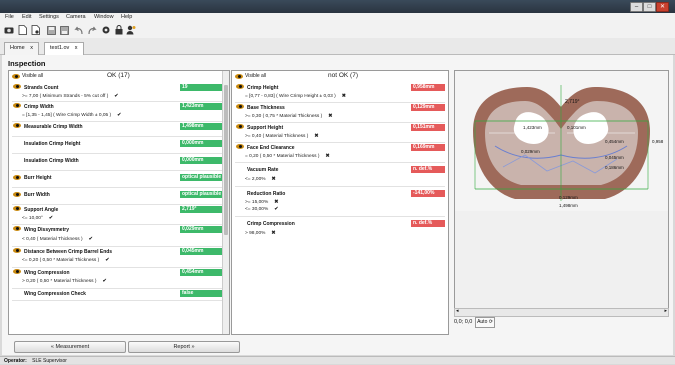 This screenshot has width=675, height=365. Describe the element at coordinates (9, 17) in the screenshot. I see `menu-file: File` at that location.